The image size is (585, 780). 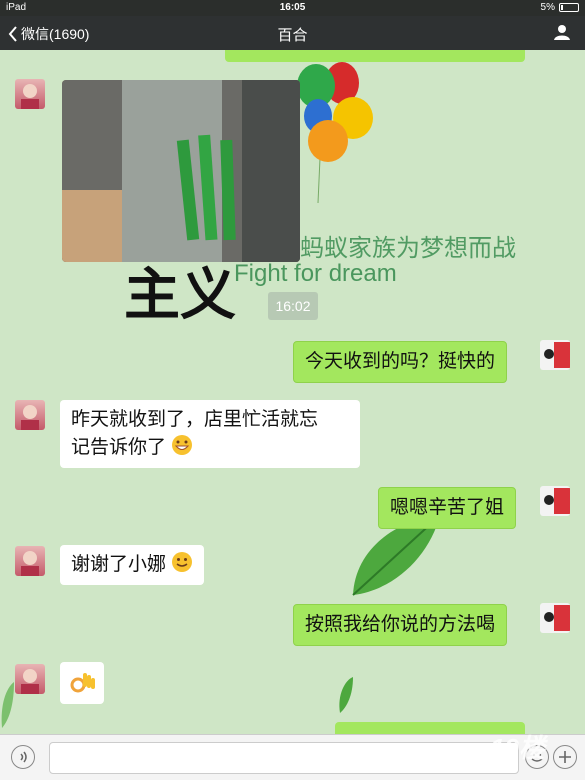 What do you see at coordinates (400, 362) in the screenshot?
I see `outgoing-message: 今天收到的吗？挺快的` at bounding box center [400, 362].